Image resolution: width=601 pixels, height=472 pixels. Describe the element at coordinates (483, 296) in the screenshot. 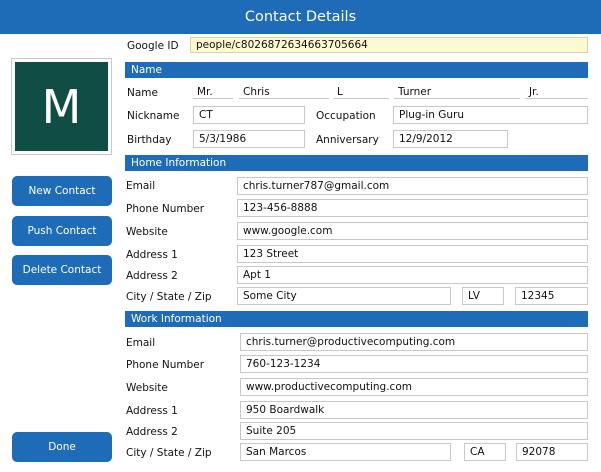

I see `home-state-field: LV` at that location.